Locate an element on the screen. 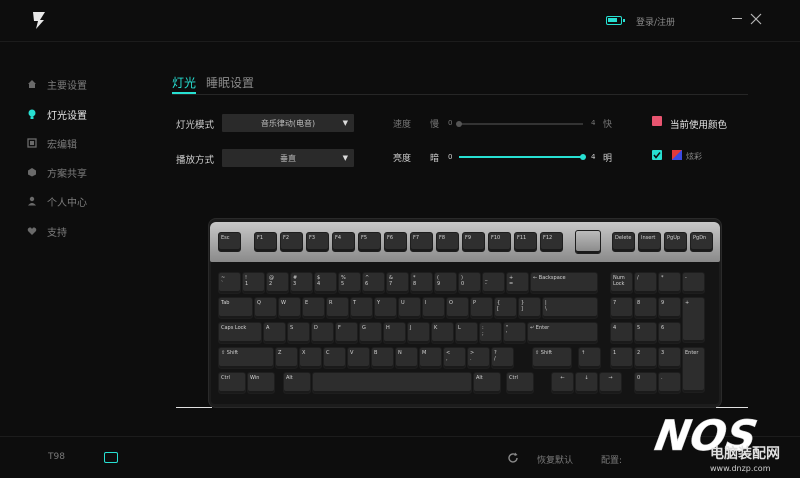 Image resolution: width=800 pixels, height=478 pixels. keyboard-key: PgUp is located at coordinates (675, 242).